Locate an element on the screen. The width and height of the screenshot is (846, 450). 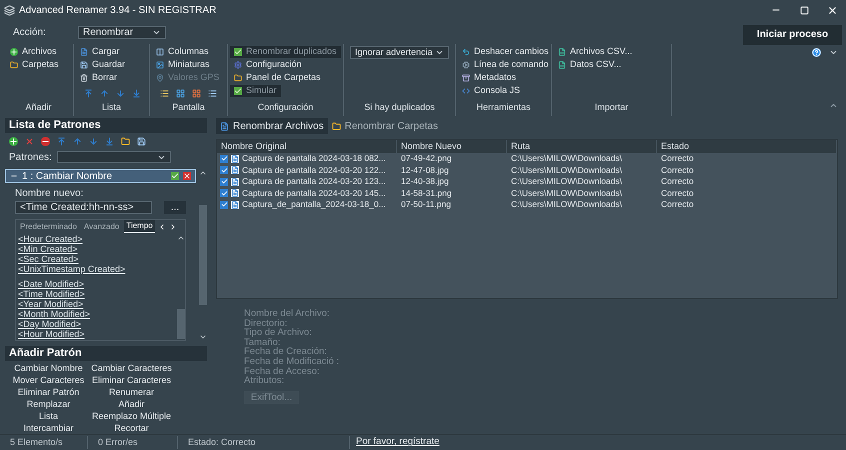
tab: Renombrar Carpetas is located at coordinates (385, 126).